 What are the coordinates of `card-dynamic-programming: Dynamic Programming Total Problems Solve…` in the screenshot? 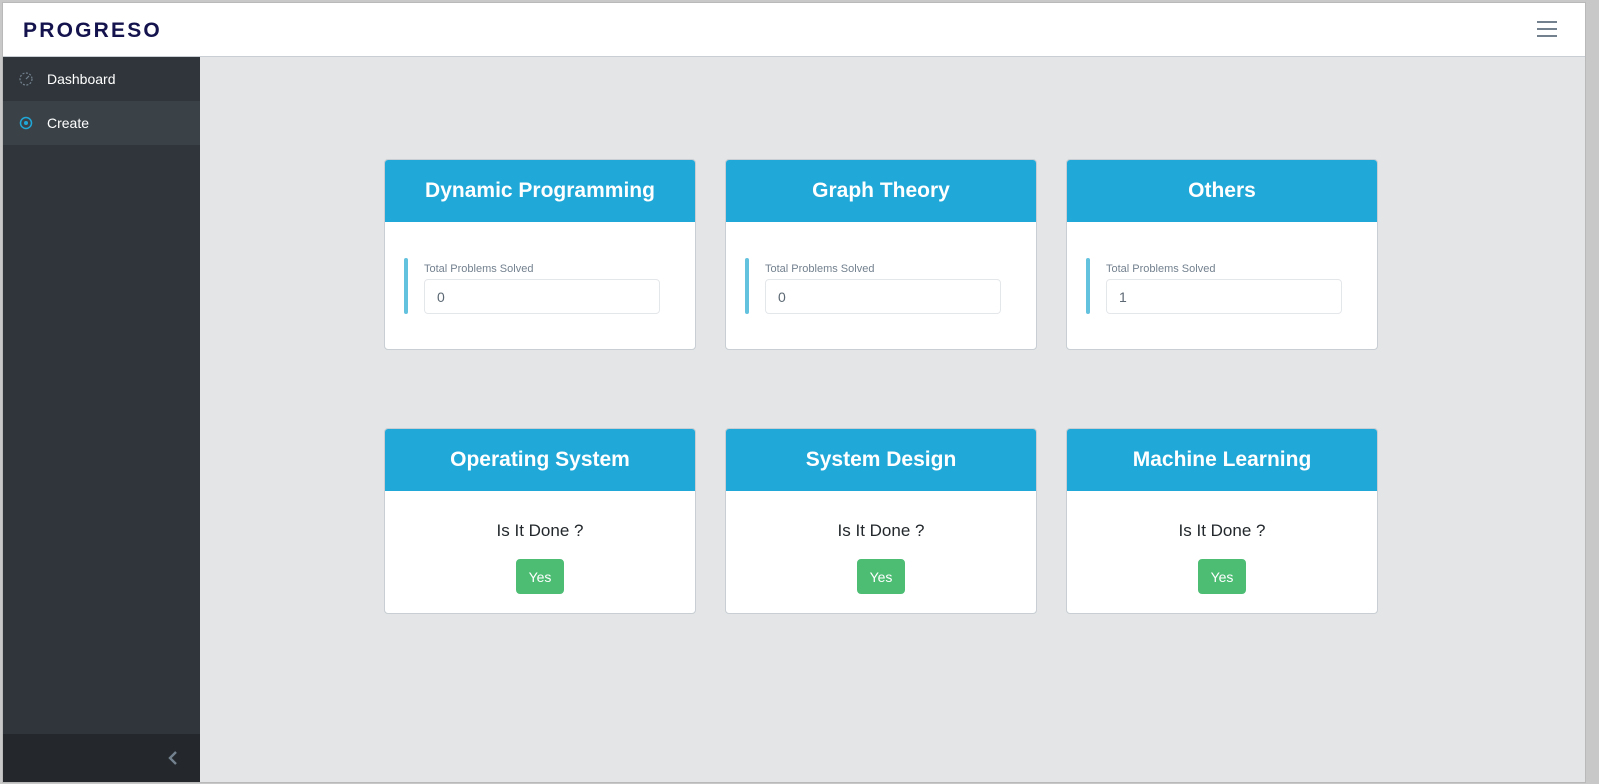 It's located at (540, 254).